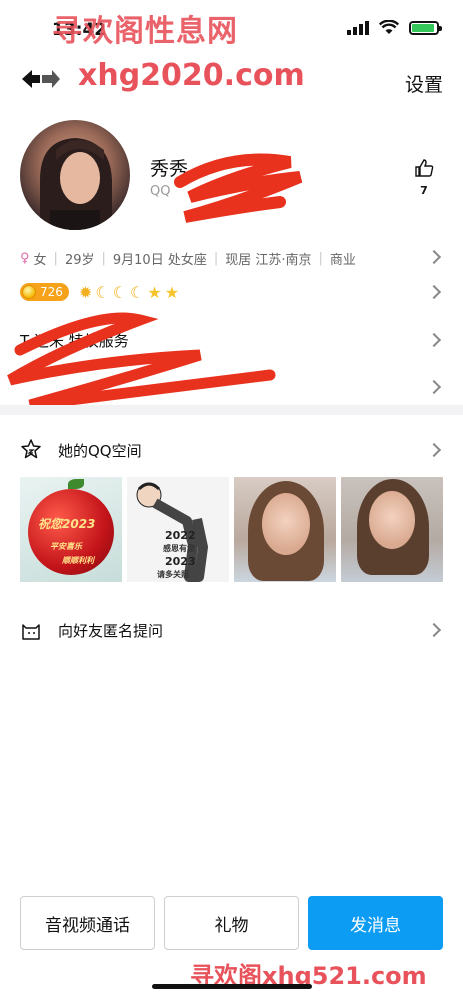 This screenshot has width=463, height=1000. Describe the element at coordinates (111, 631) in the screenshot. I see `anonymous-question-label: 向好友匿名提问` at that location.